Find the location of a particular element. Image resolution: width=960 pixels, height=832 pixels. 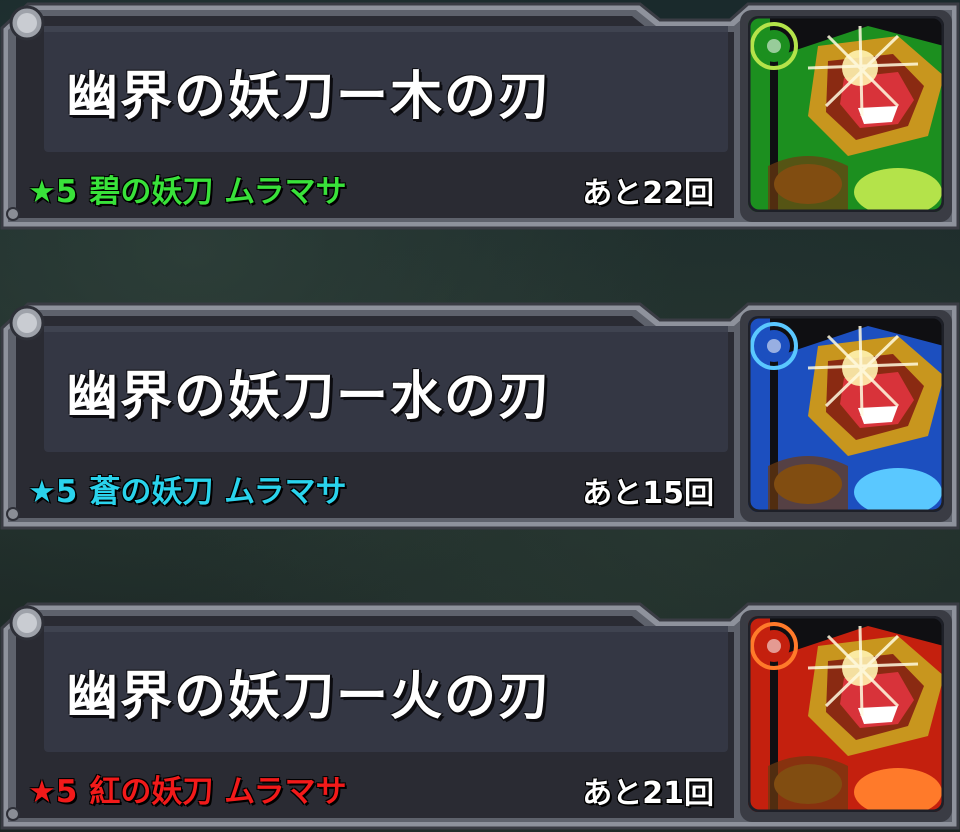

quest-title: 幽界の妖刀ー木の刃 is located at coordinates (309, 97).